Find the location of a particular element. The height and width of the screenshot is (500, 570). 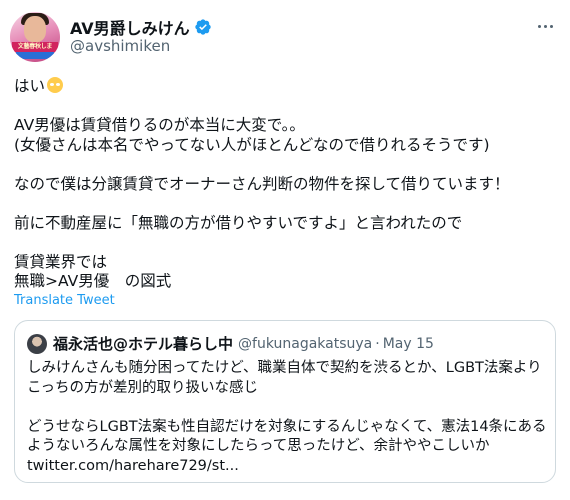

quoted-date: May 15 is located at coordinates (408, 344).